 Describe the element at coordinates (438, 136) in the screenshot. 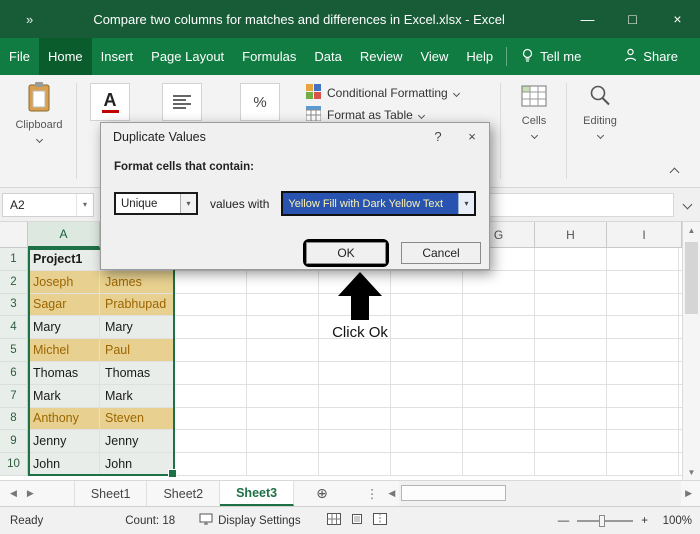

I see `dialog-help-button: ?` at that location.